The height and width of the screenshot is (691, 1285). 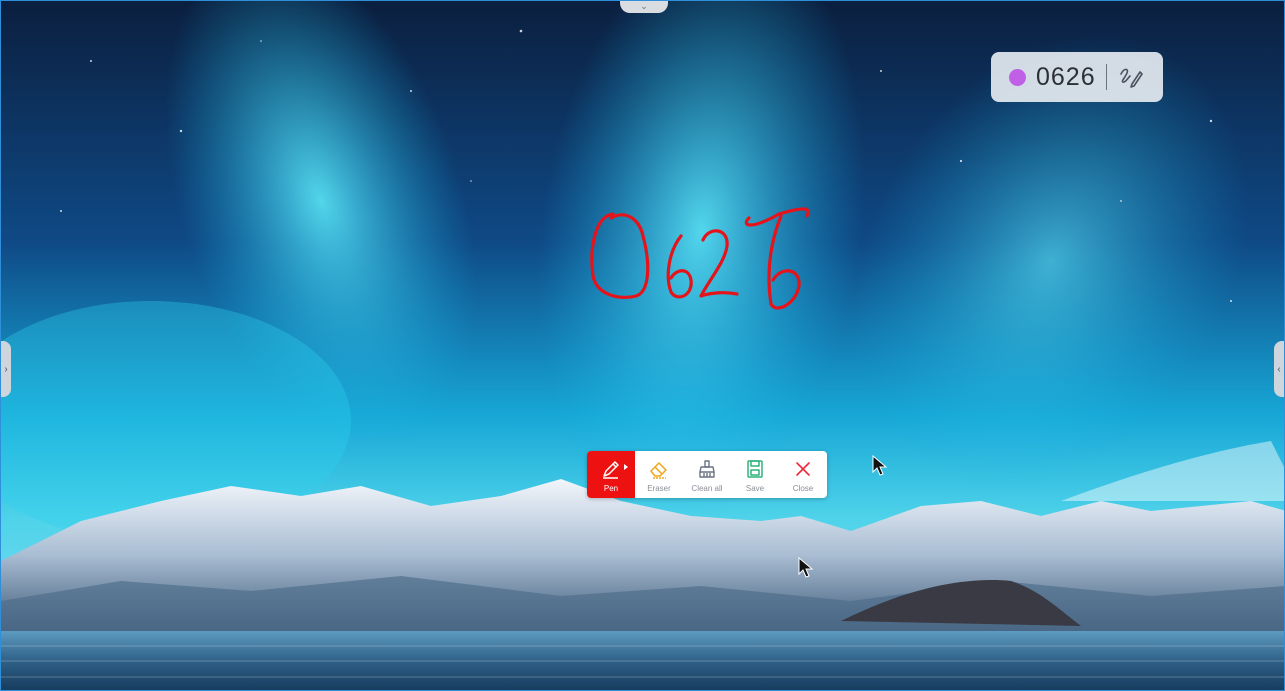 I want to click on top-drawer-handle: ⌄, so click(x=644, y=7).